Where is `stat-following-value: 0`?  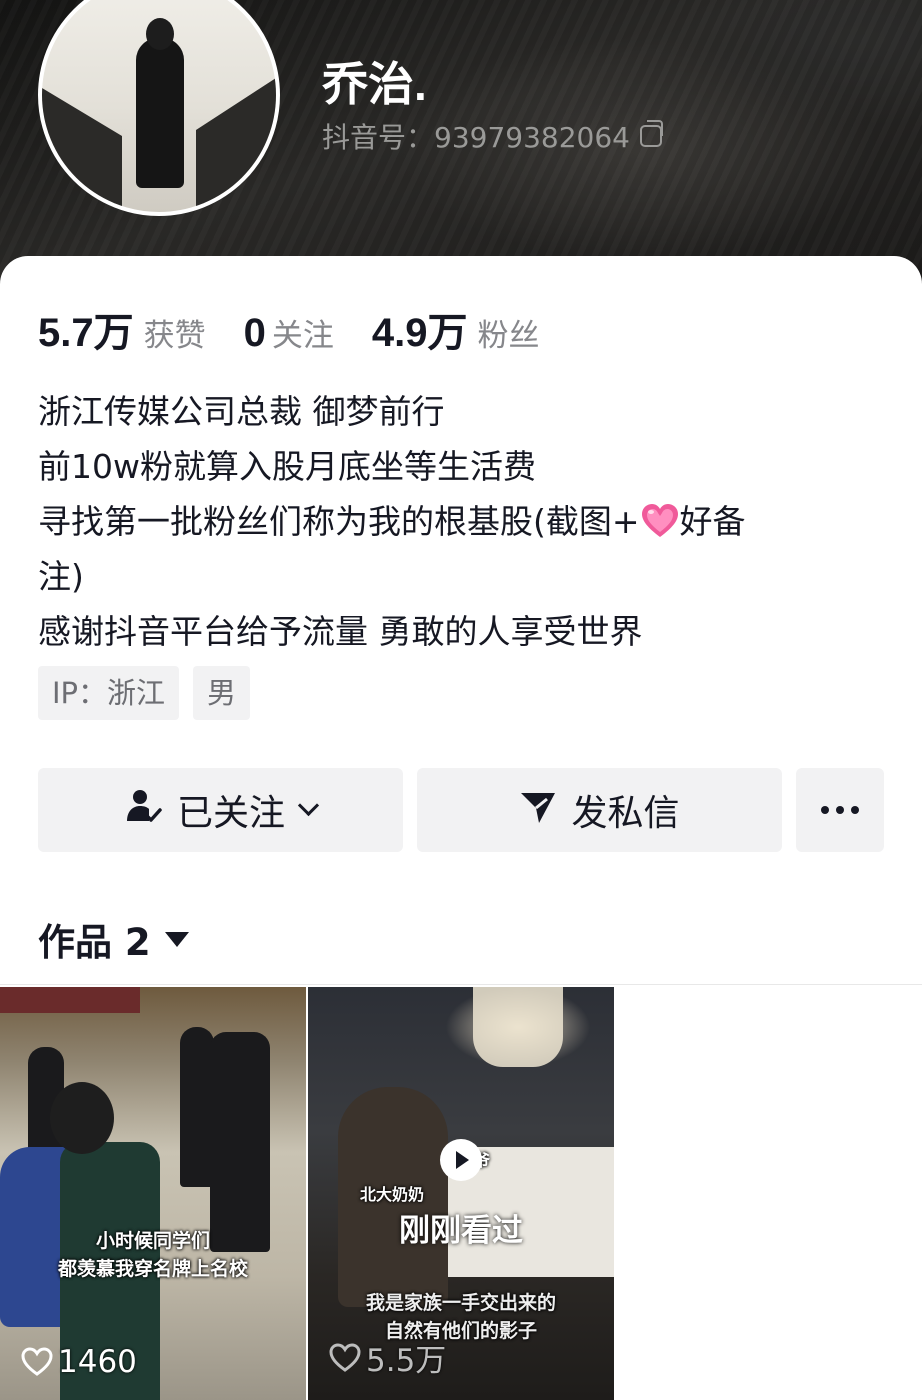
stat-following-value: 0 is located at coordinates (254, 333).